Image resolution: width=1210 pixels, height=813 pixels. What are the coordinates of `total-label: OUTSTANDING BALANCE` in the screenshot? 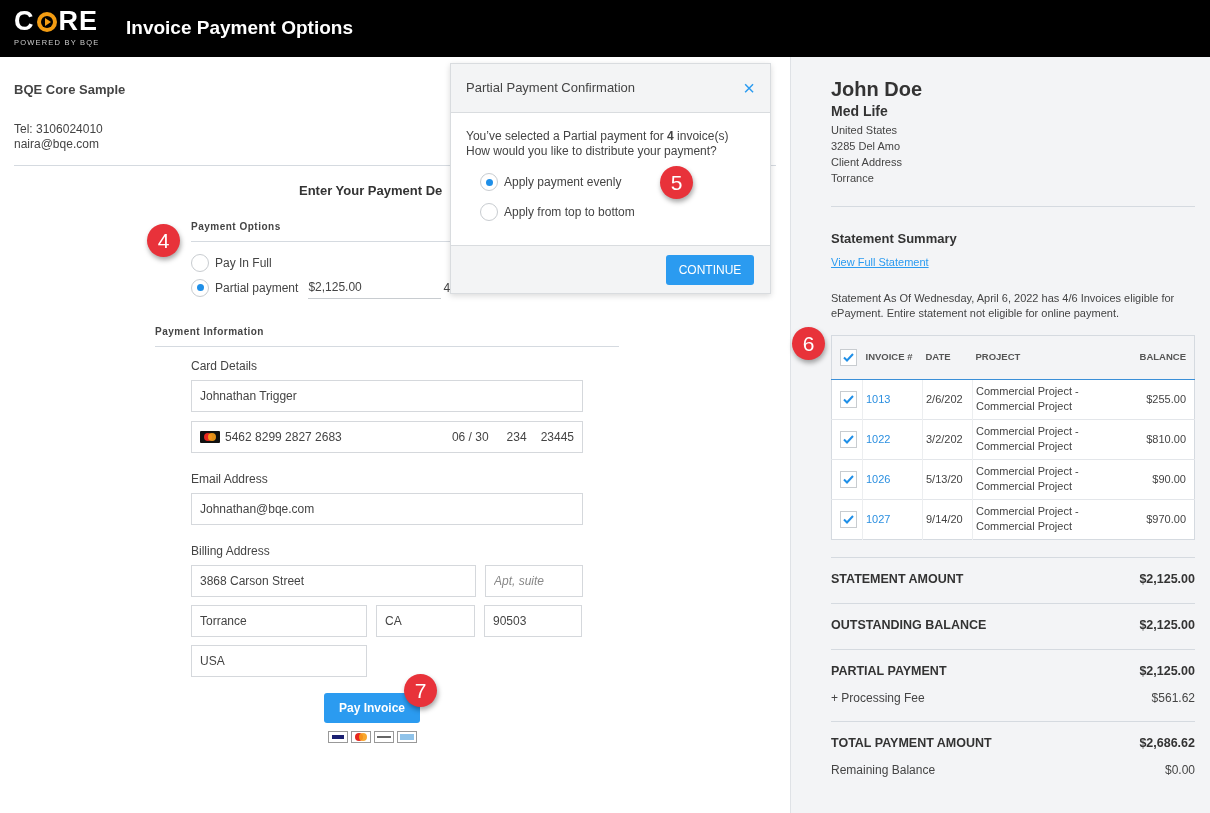 It's located at (909, 626).